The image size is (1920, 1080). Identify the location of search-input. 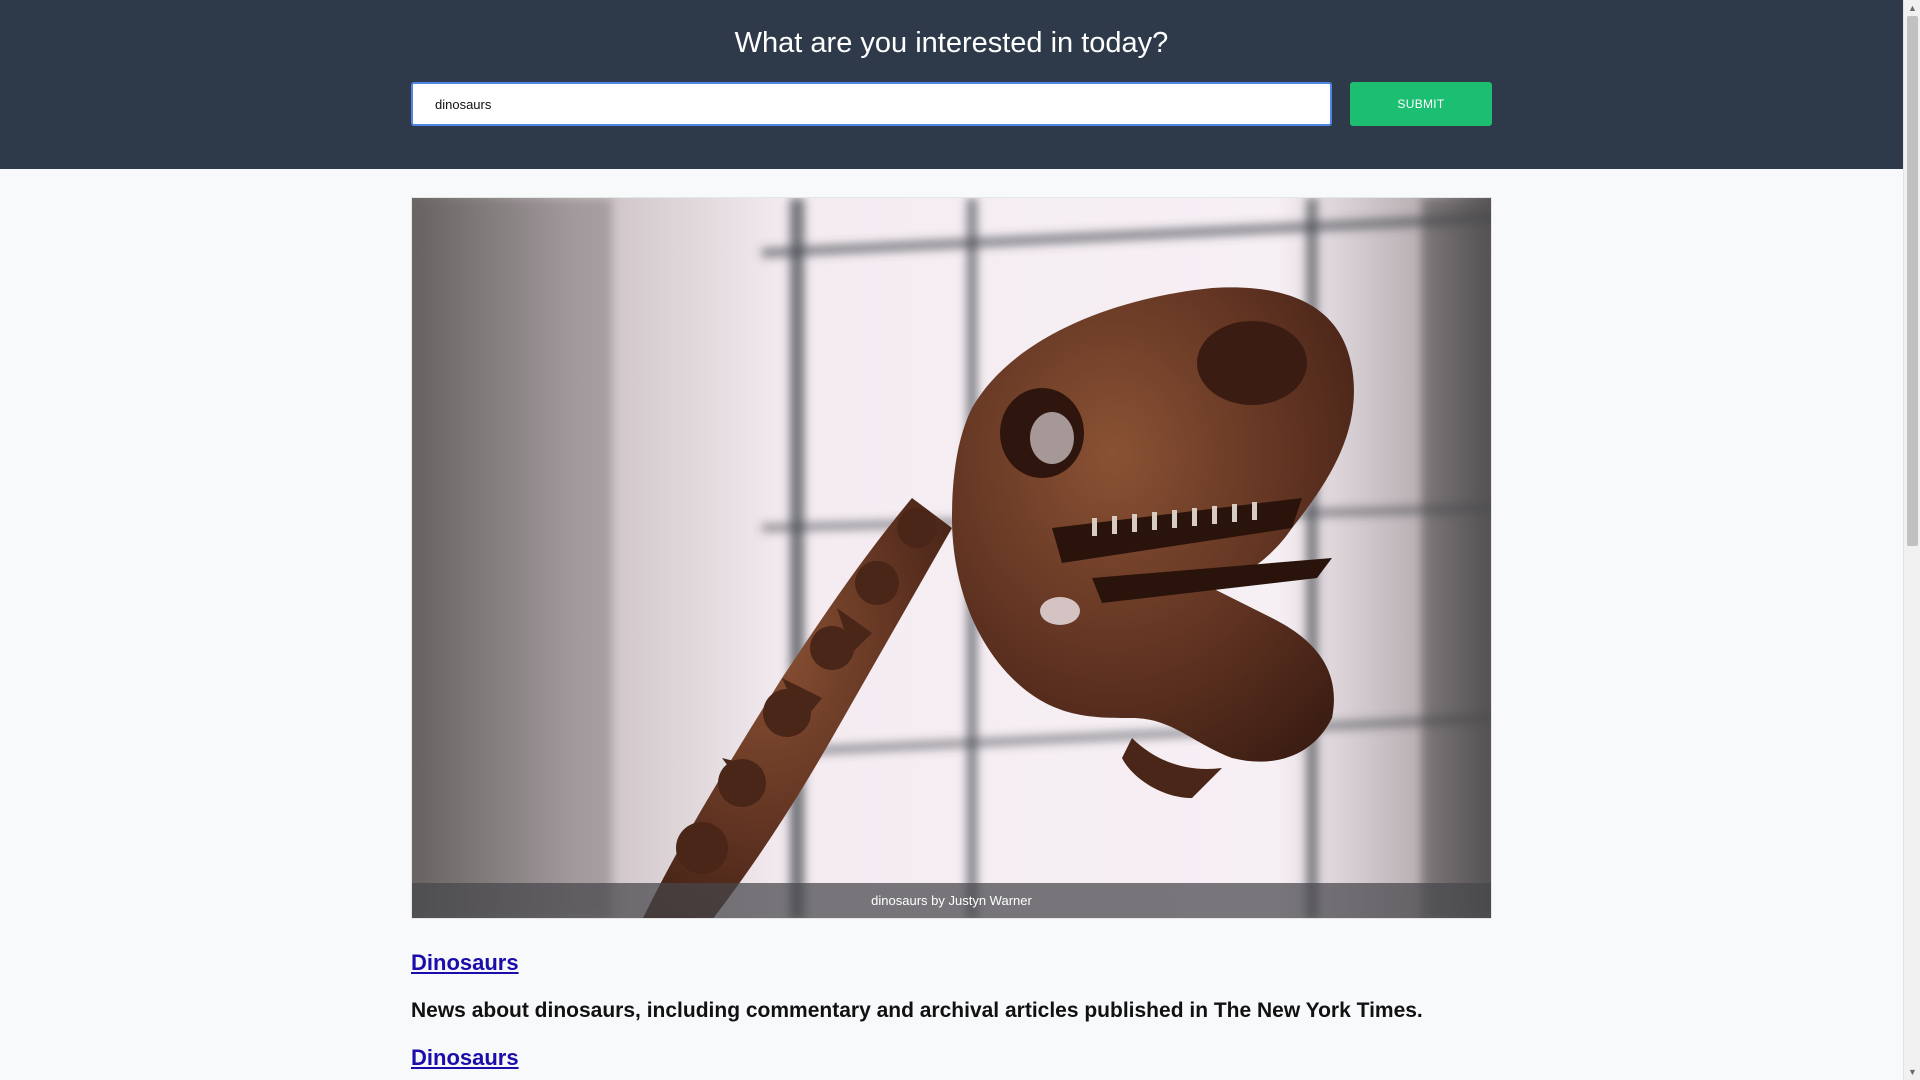
(871, 104).